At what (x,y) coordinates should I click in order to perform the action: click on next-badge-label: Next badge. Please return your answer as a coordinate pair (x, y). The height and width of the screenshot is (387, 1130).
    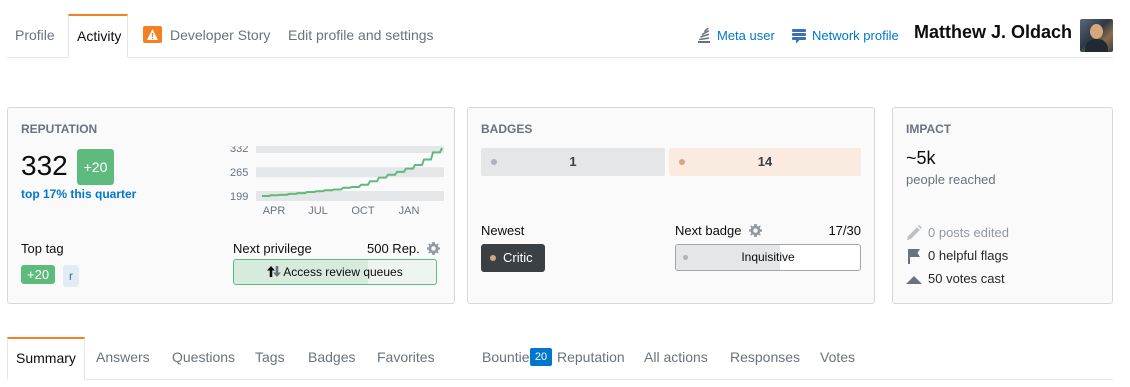
    Looking at the image, I should click on (719, 230).